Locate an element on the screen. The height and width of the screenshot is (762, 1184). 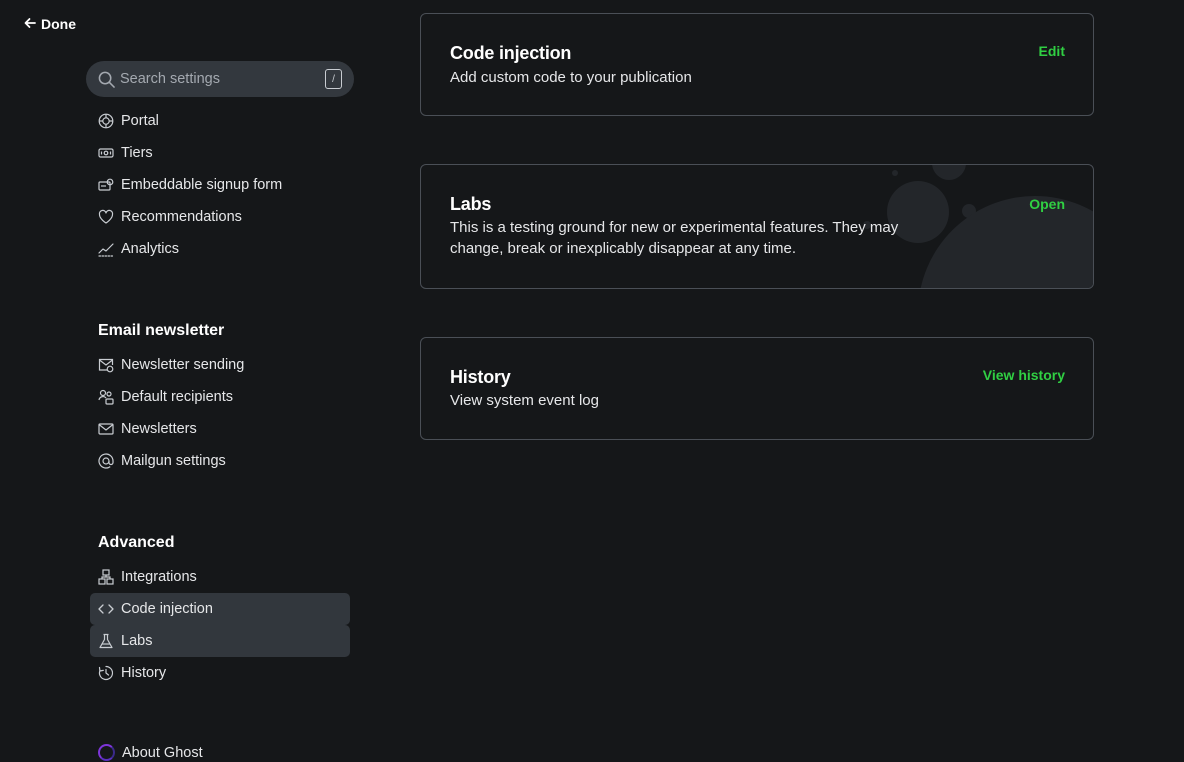
sidebar-item-label: Labs is located at coordinates (137, 641).